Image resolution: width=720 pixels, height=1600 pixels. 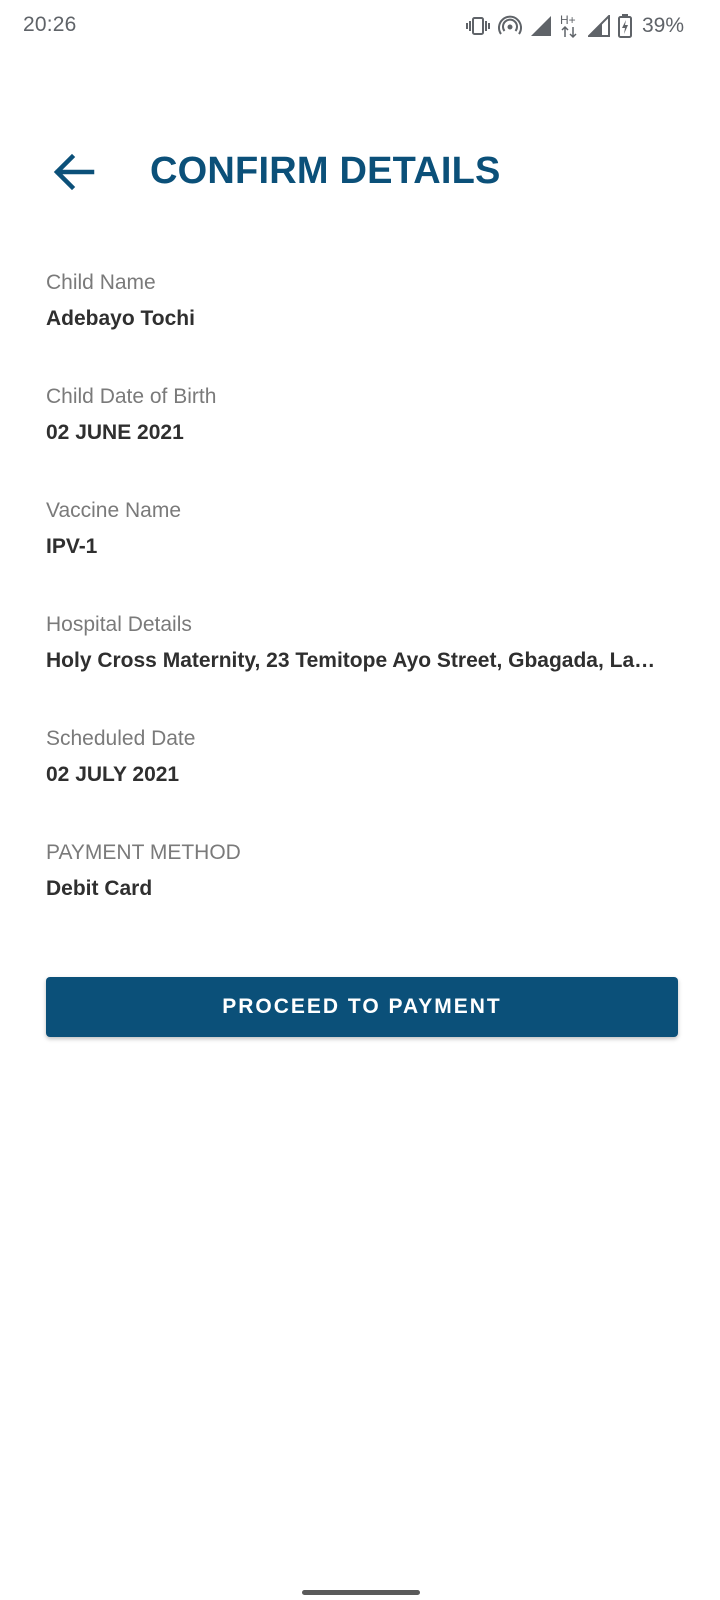 What do you see at coordinates (115, 432) in the screenshot?
I see `detail-value: 02 JUNE 2021` at bounding box center [115, 432].